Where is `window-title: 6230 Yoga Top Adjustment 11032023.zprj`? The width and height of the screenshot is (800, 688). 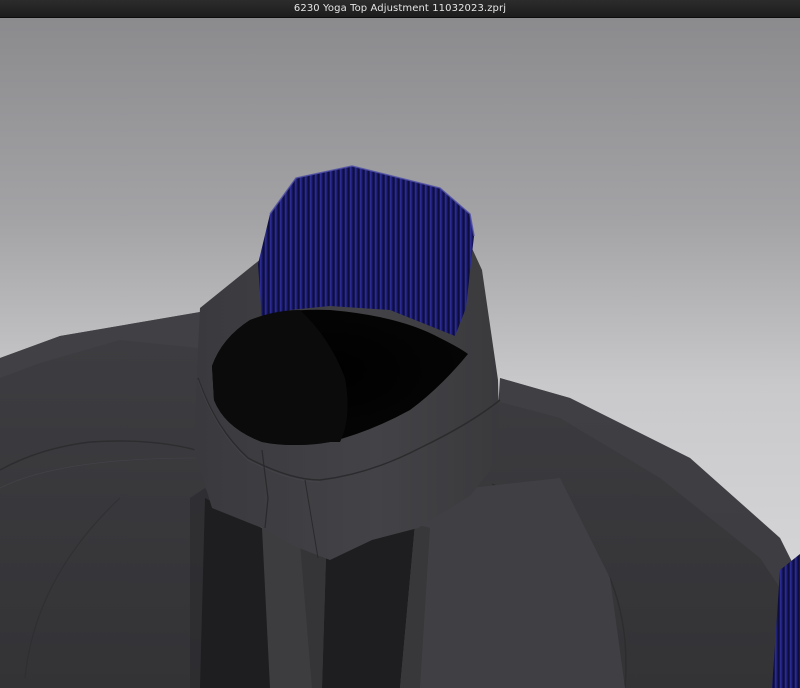 window-title: 6230 Yoga Top Adjustment 11032023.zprj is located at coordinates (400, 8).